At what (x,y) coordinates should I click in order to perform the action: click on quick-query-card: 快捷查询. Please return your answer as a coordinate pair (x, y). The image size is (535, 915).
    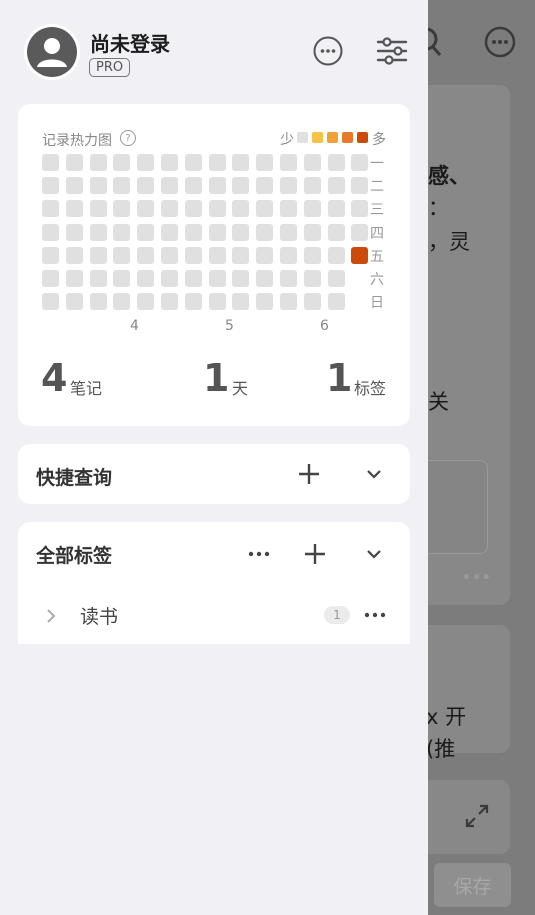
    Looking at the image, I should click on (214, 474).